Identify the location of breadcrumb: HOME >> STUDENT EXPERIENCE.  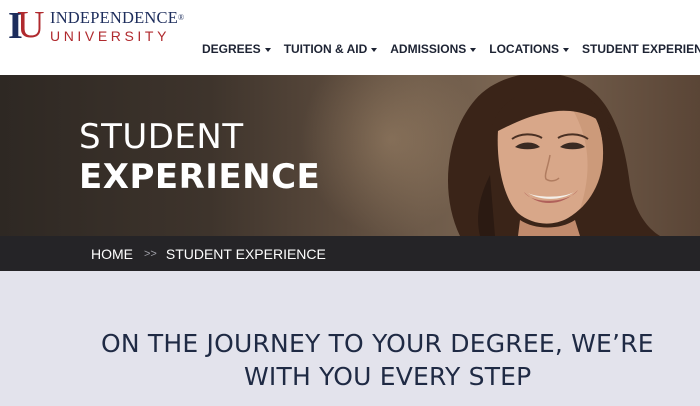
(350, 253).